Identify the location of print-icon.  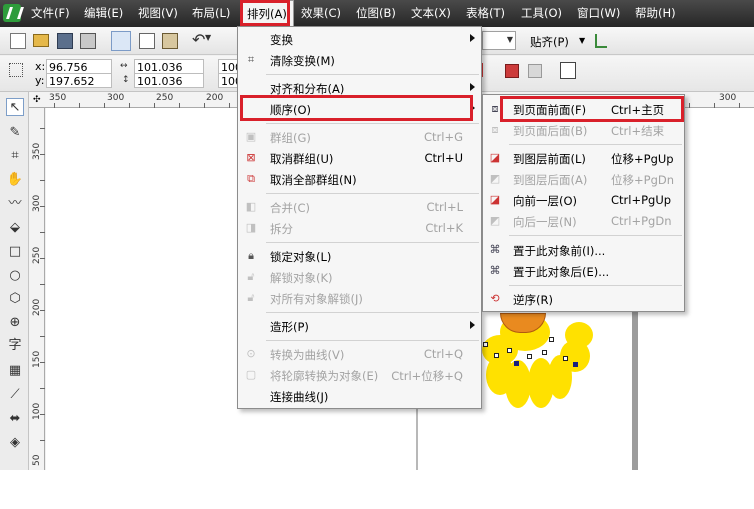
(88, 41).